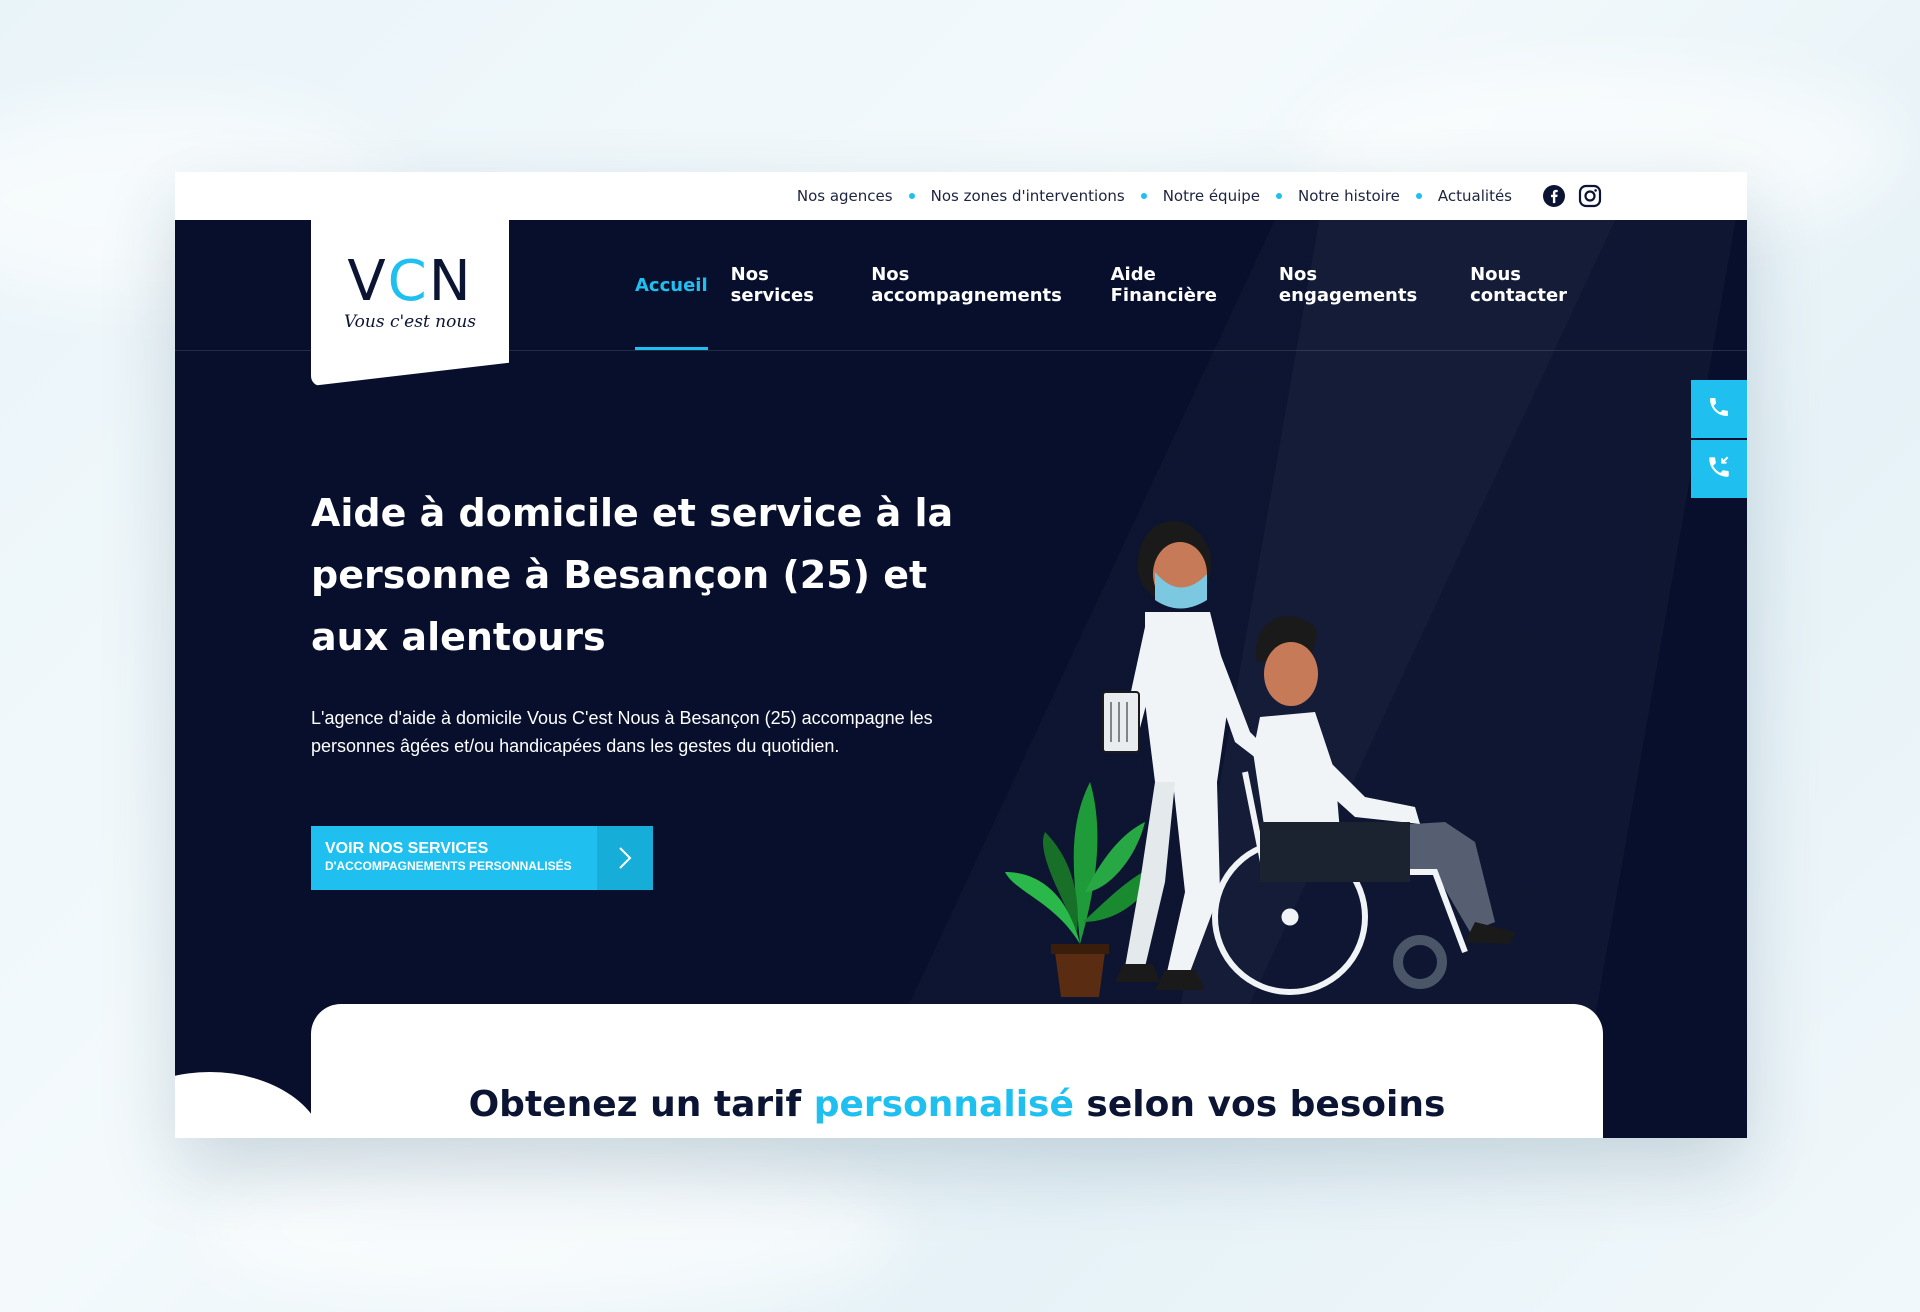 Image resolution: width=1920 pixels, height=1312 pixels. Describe the element at coordinates (845, 196) in the screenshot. I see `topbar-link-agences: Nos agences` at that location.